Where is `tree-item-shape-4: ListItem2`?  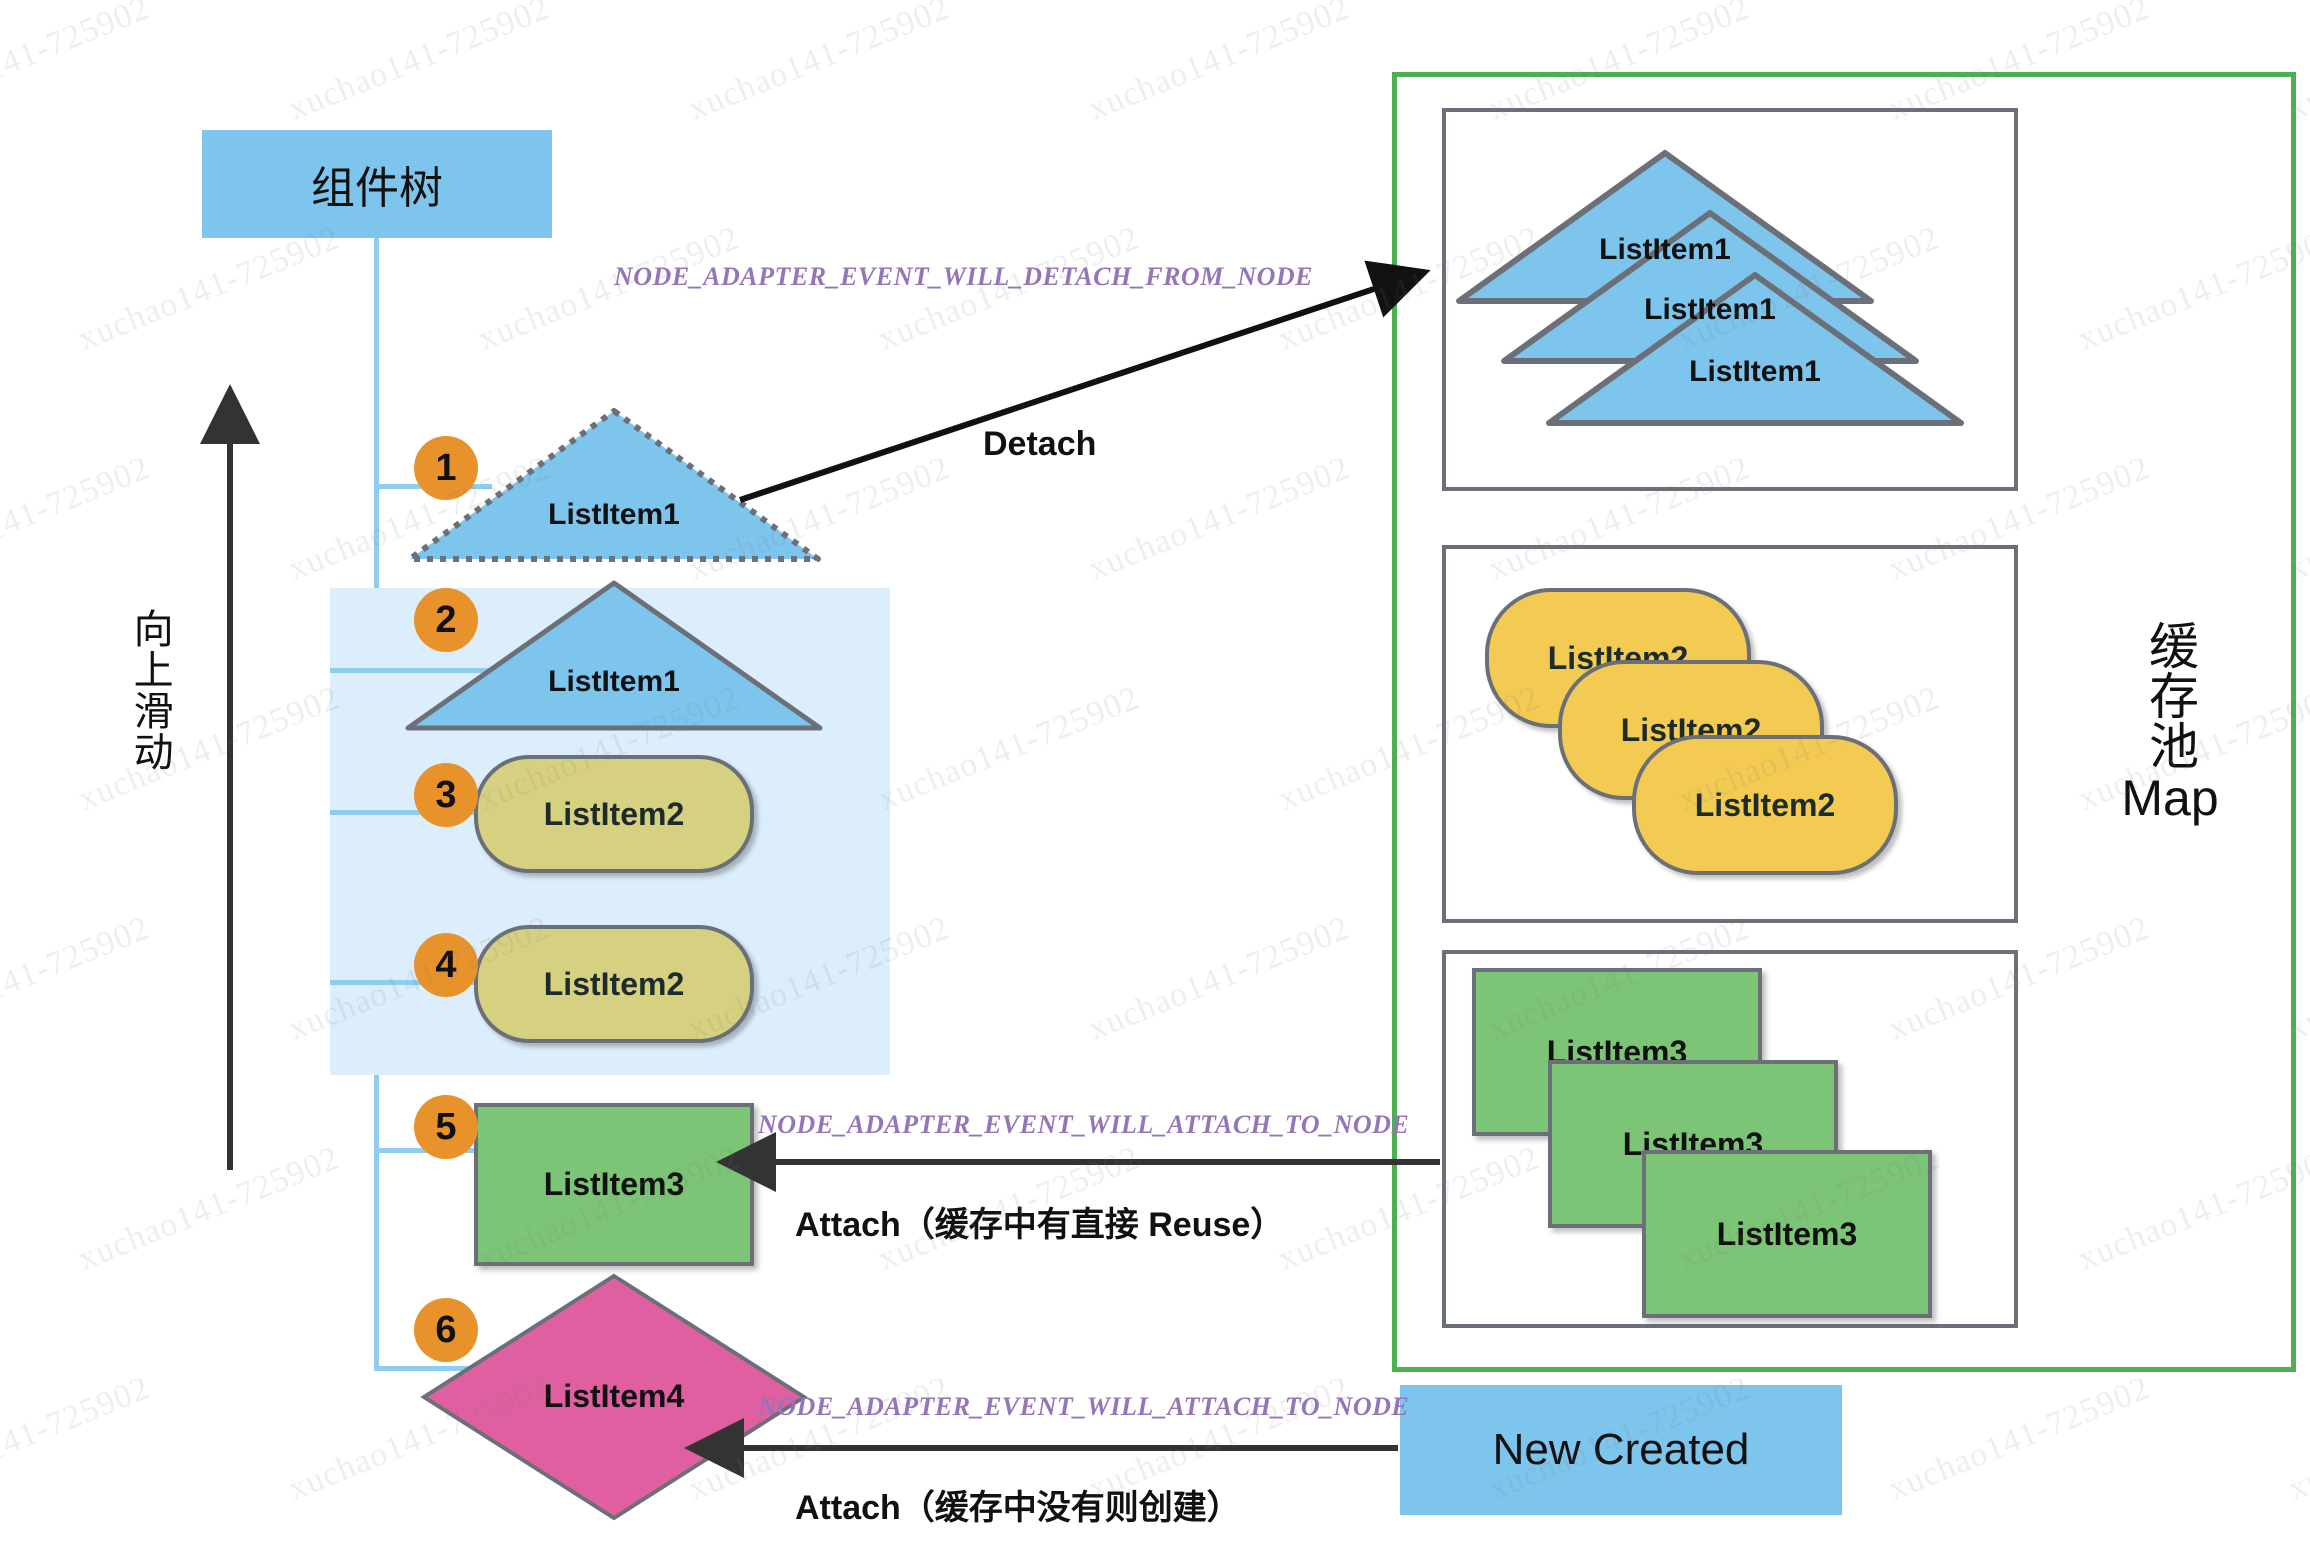 tree-item-shape-4: ListItem2 is located at coordinates (614, 984).